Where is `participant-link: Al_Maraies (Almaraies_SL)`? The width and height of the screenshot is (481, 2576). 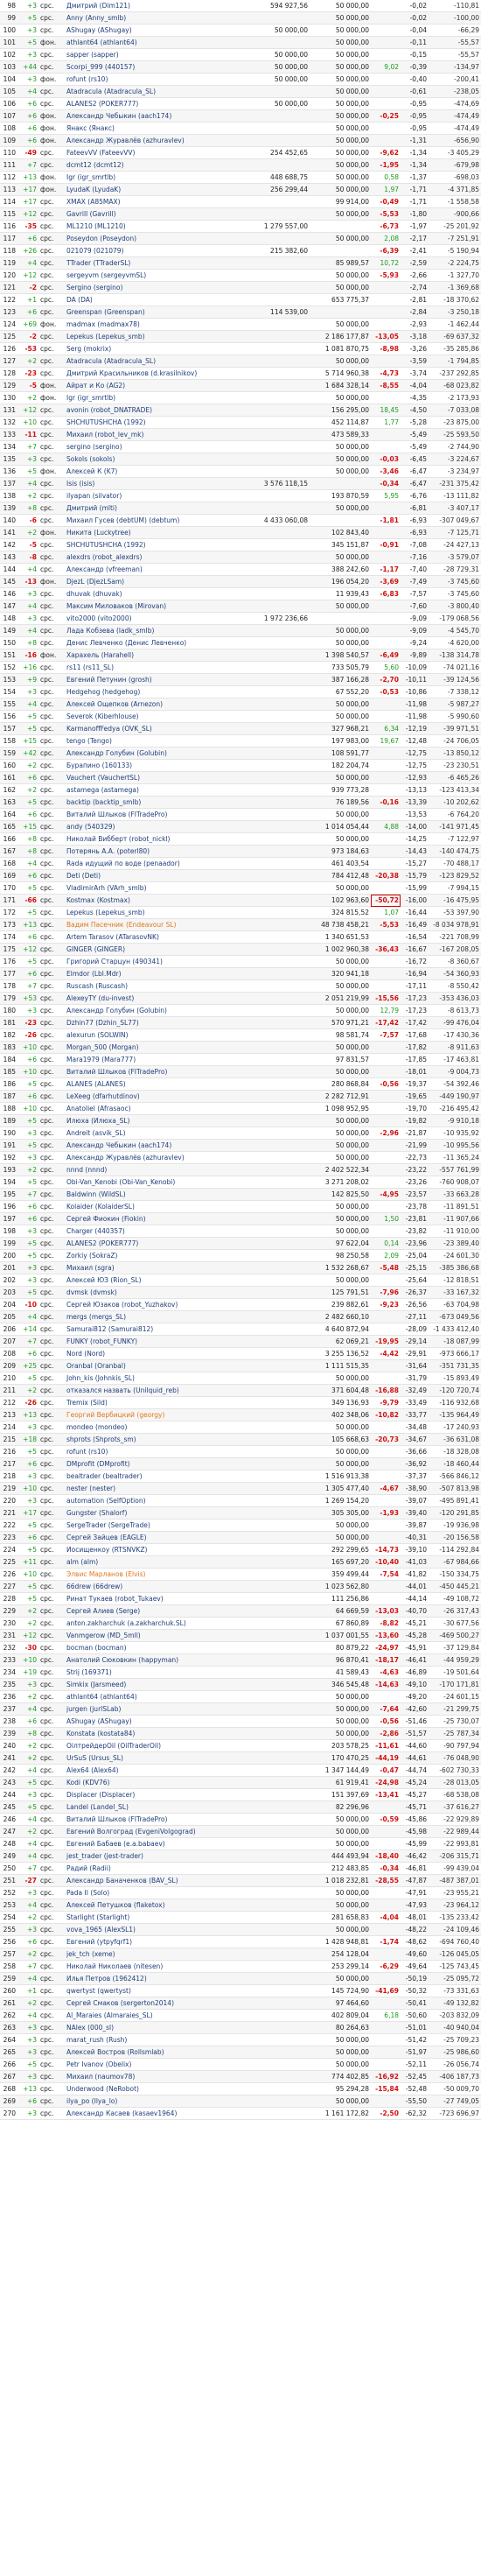 participant-link: Al_Maraies (Almaraies_SL) is located at coordinates (152, 2016).